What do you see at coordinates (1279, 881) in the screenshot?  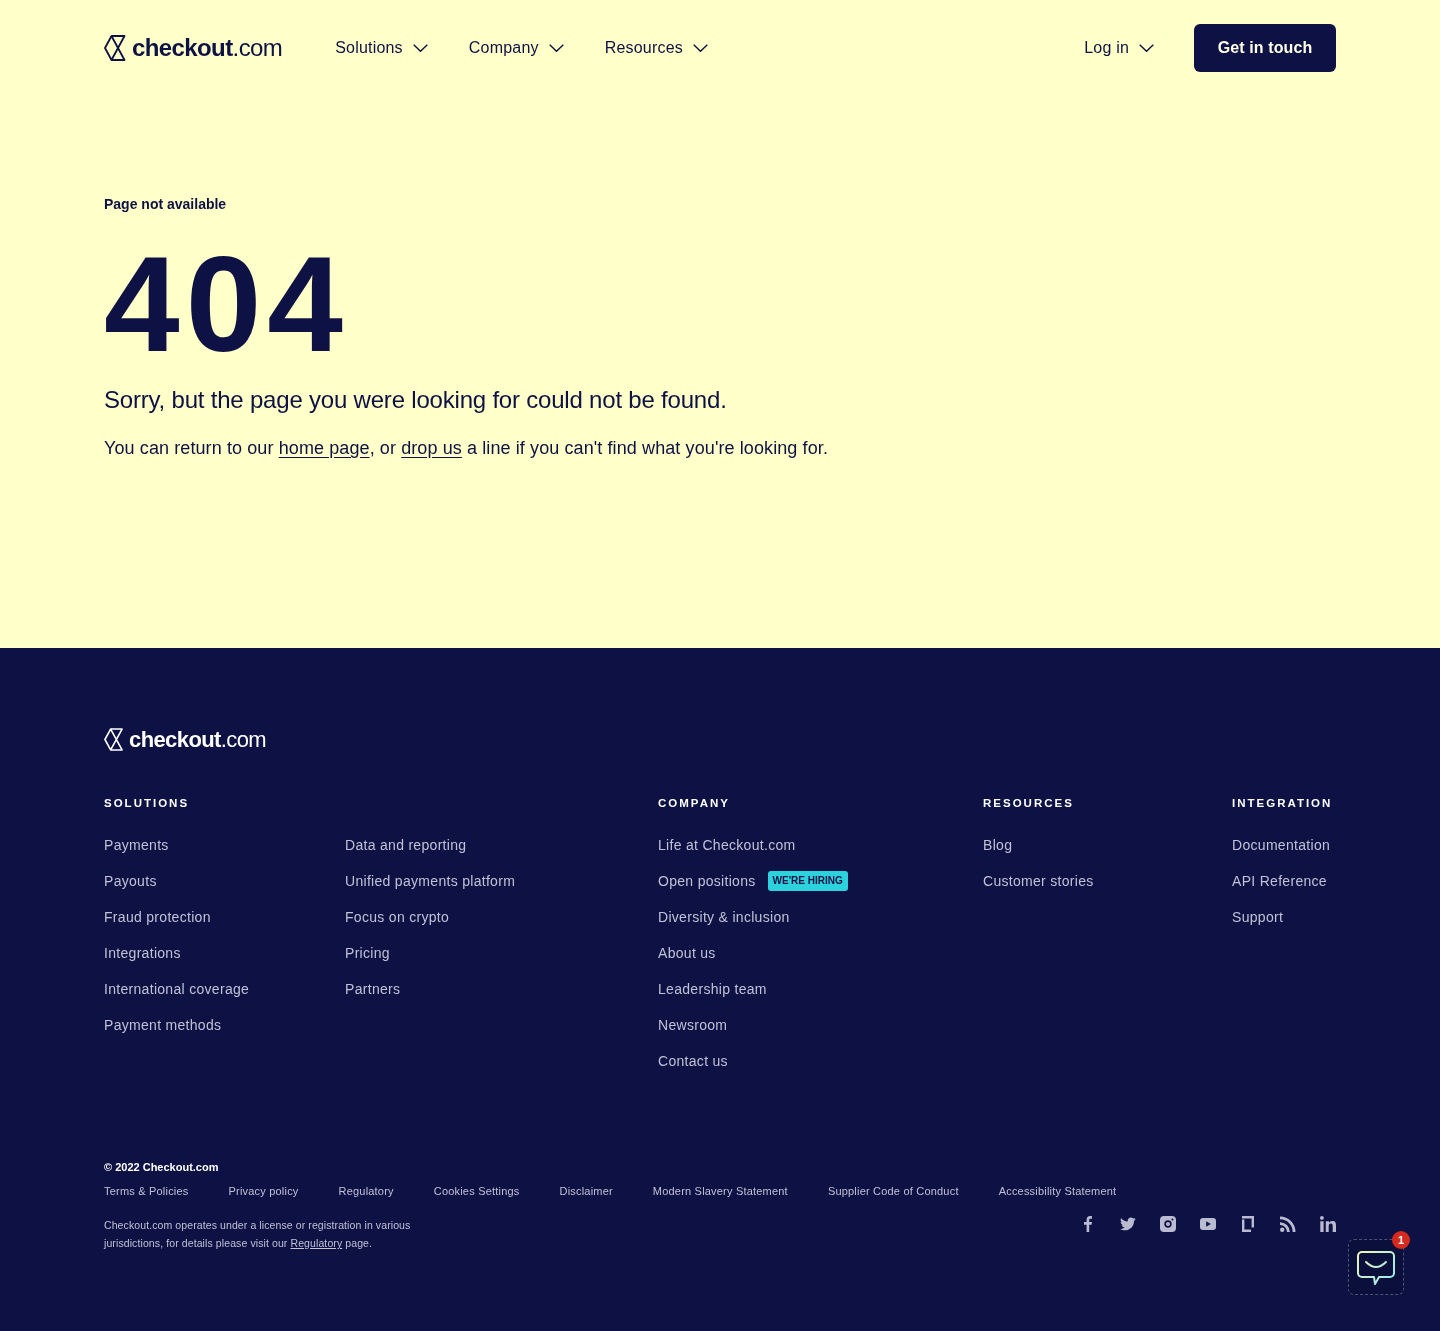 I see `footer-link: API Reference` at bounding box center [1279, 881].